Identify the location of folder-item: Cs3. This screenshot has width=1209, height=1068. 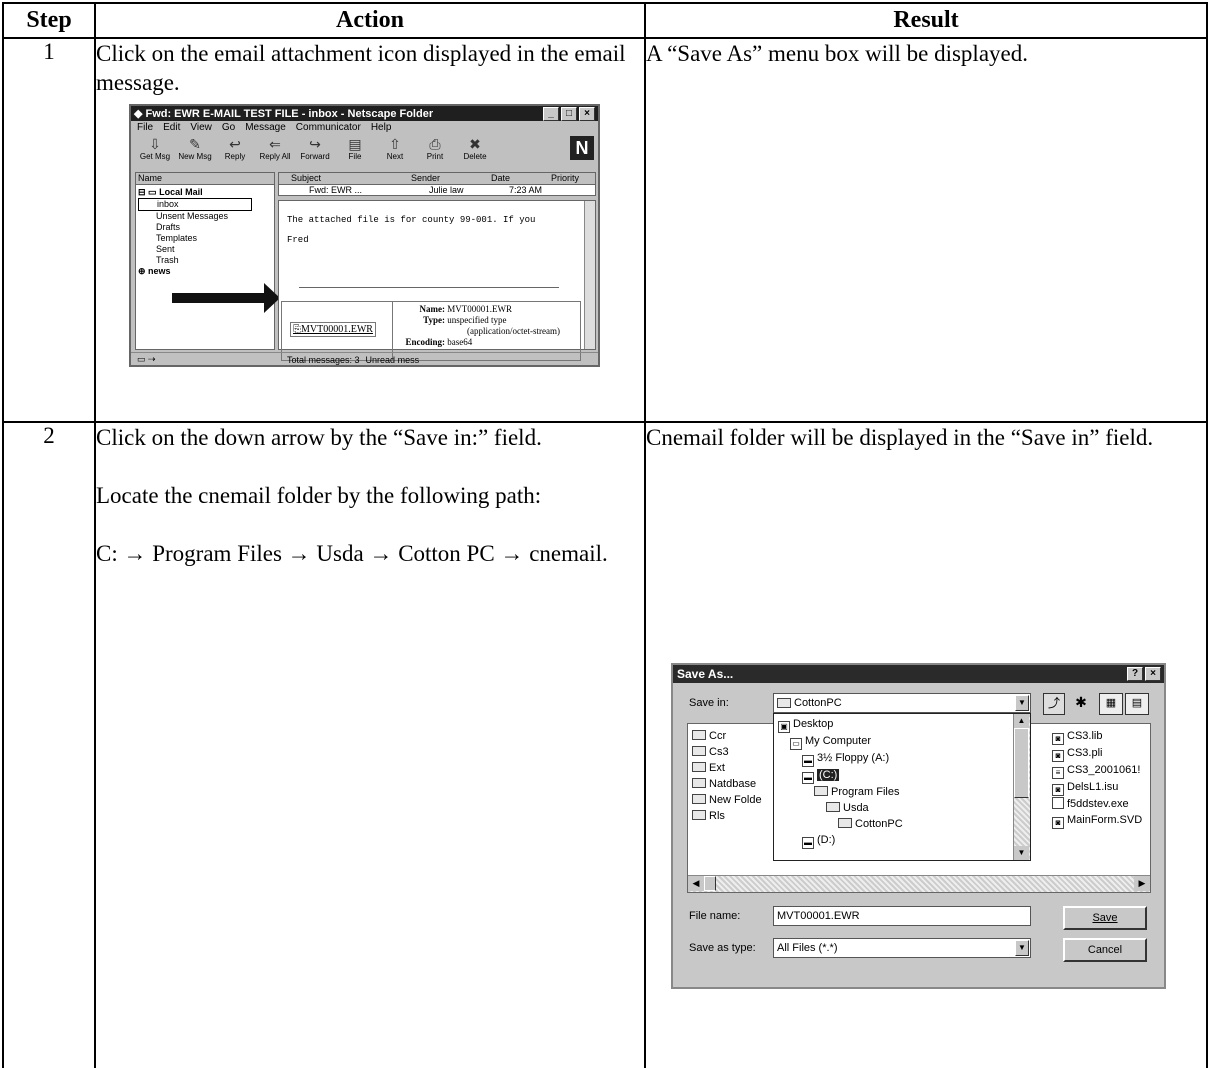
(727, 752).